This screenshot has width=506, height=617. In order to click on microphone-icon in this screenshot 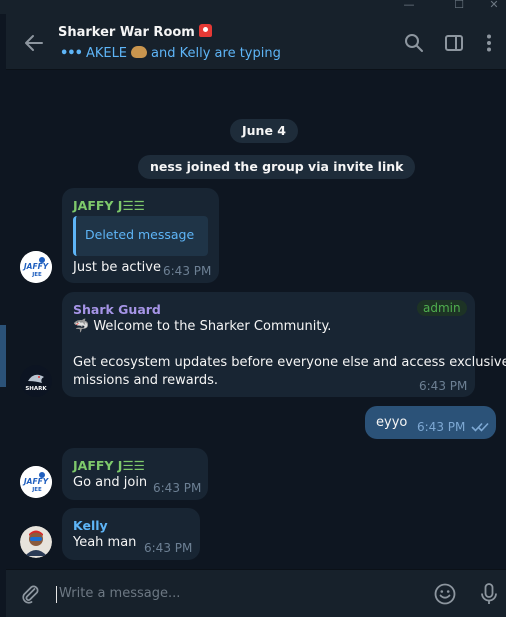, I will do `click(489, 594)`.